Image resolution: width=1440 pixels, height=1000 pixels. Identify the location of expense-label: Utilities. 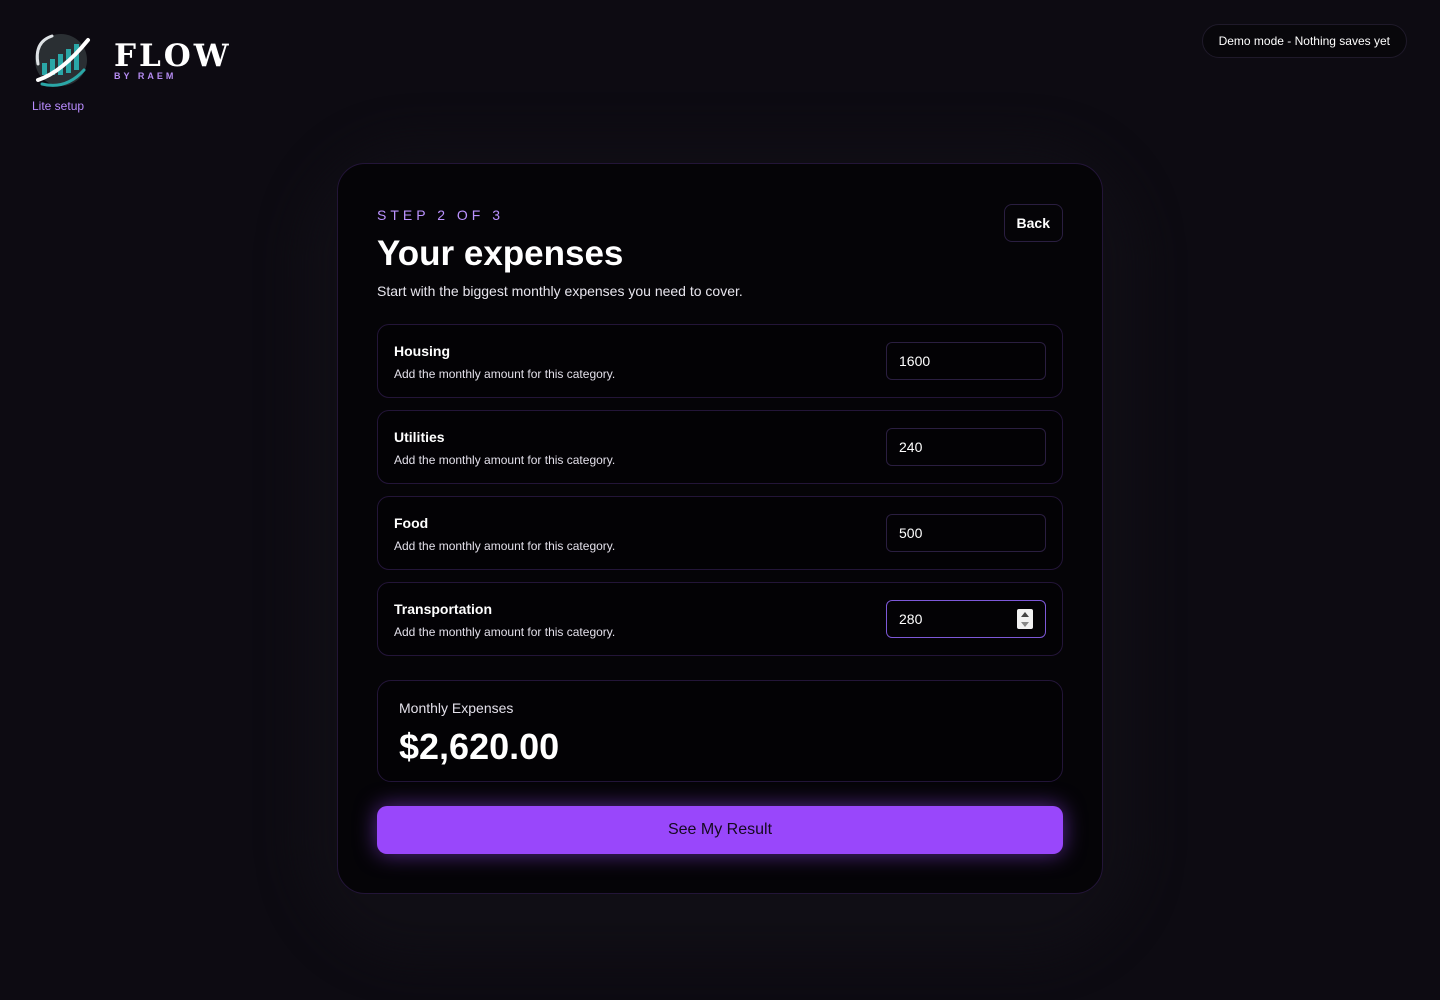
(419, 437).